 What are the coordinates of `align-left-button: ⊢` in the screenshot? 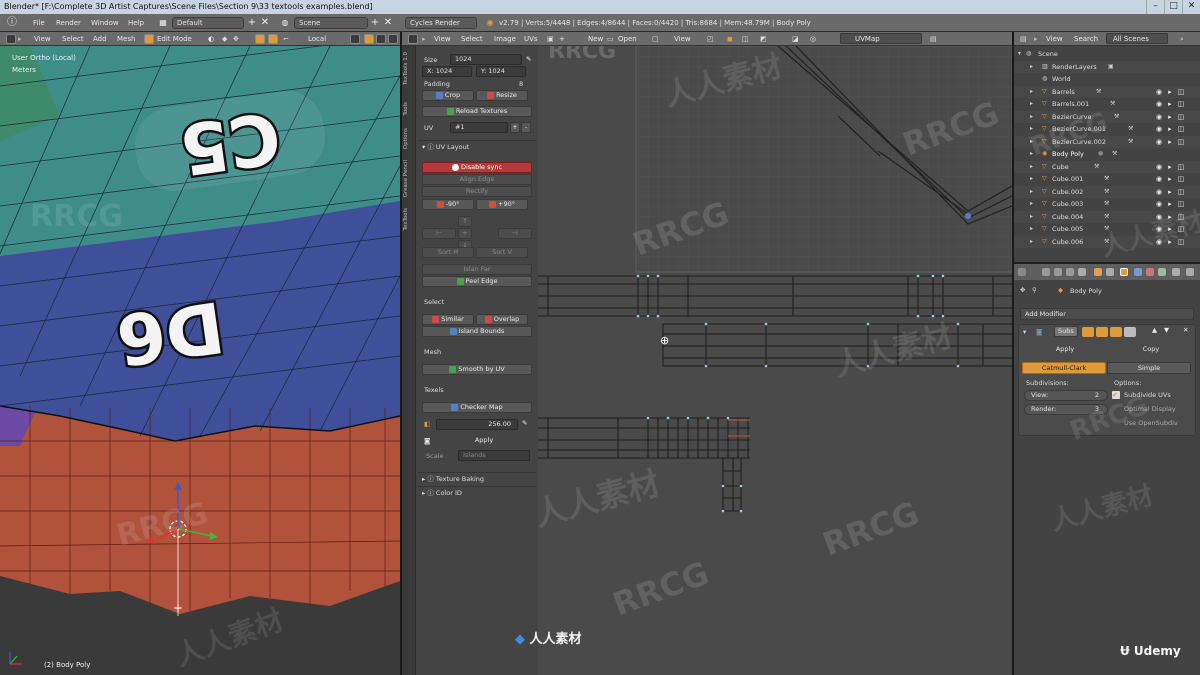 It's located at (439, 233).